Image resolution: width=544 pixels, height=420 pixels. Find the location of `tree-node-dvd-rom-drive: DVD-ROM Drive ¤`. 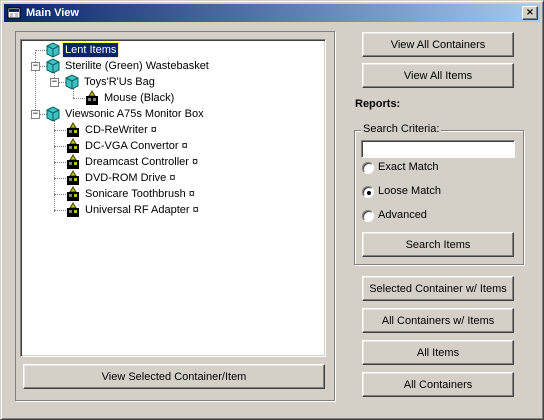

tree-node-dvd-rom-drive: DVD-ROM Drive ¤ is located at coordinates (171, 178).